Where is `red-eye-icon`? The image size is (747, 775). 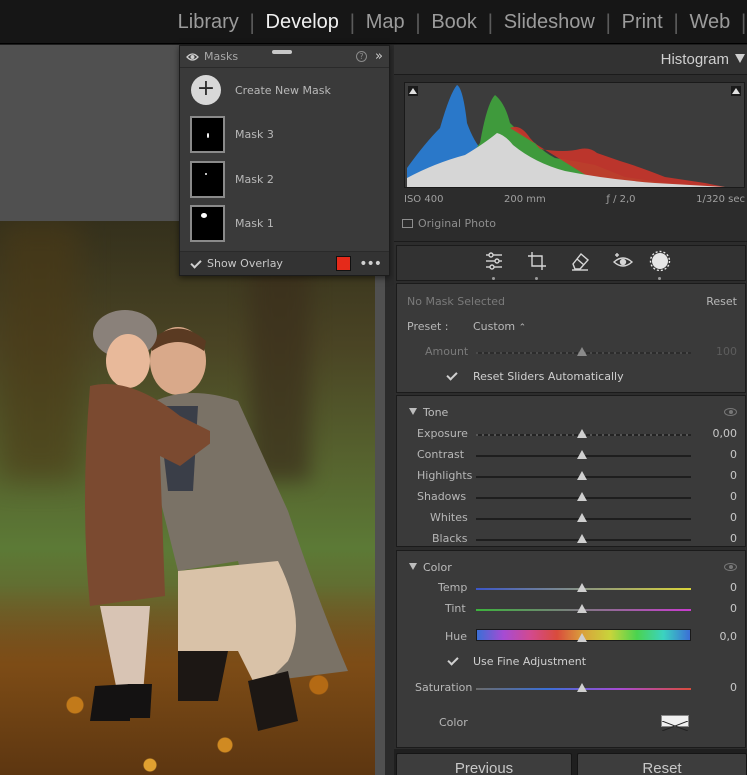
red-eye-icon is located at coordinates (623, 261).